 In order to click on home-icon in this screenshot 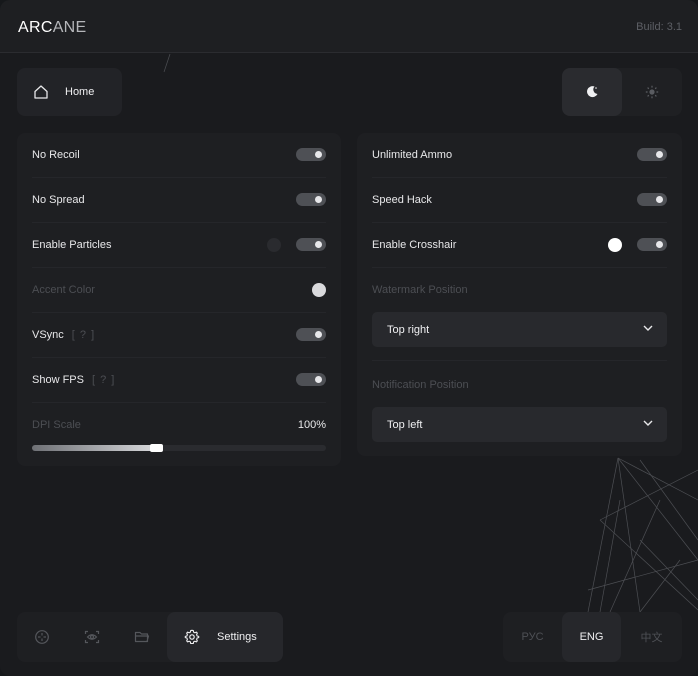, I will do `click(41, 92)`.